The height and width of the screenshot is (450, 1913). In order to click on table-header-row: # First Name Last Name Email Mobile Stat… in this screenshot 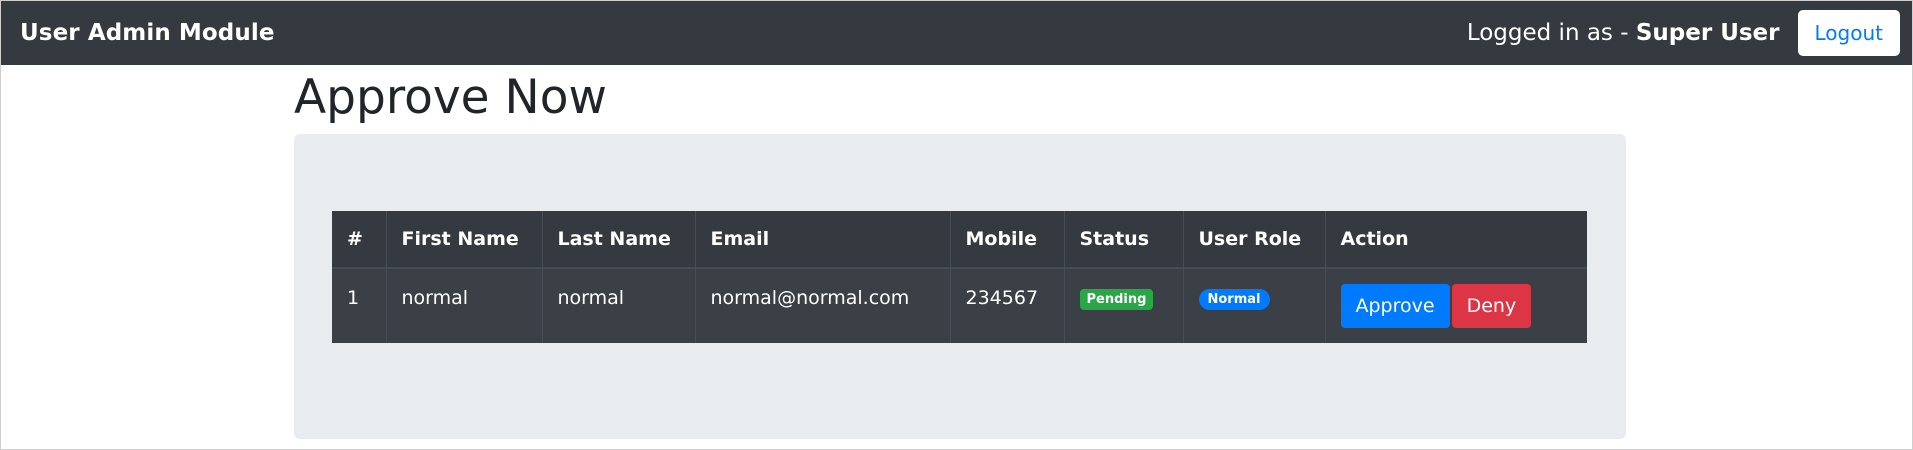, I will do `click(959, 240)`.